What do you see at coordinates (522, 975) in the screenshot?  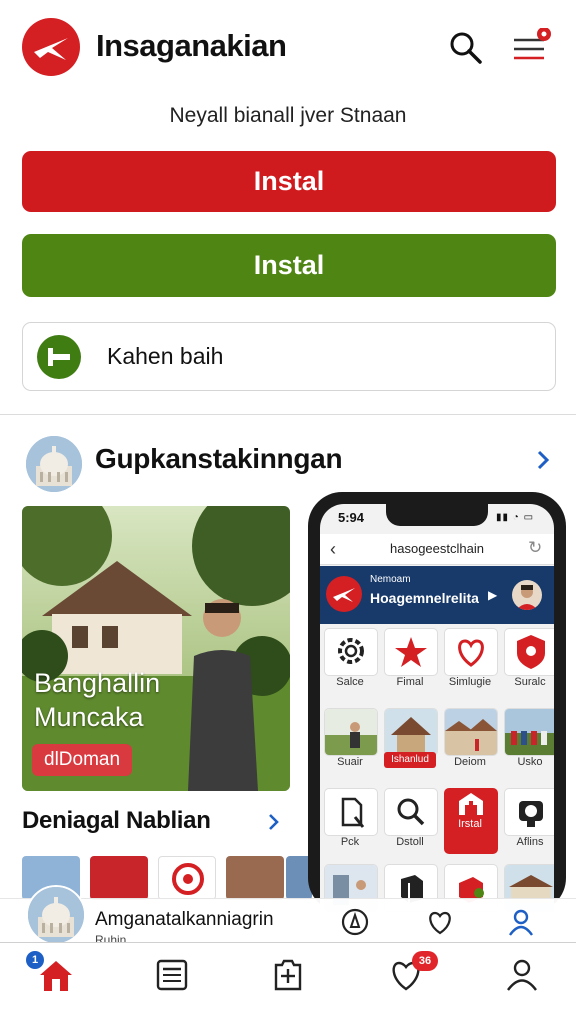 I see `profile-icon` at bounding box center [522, 975].